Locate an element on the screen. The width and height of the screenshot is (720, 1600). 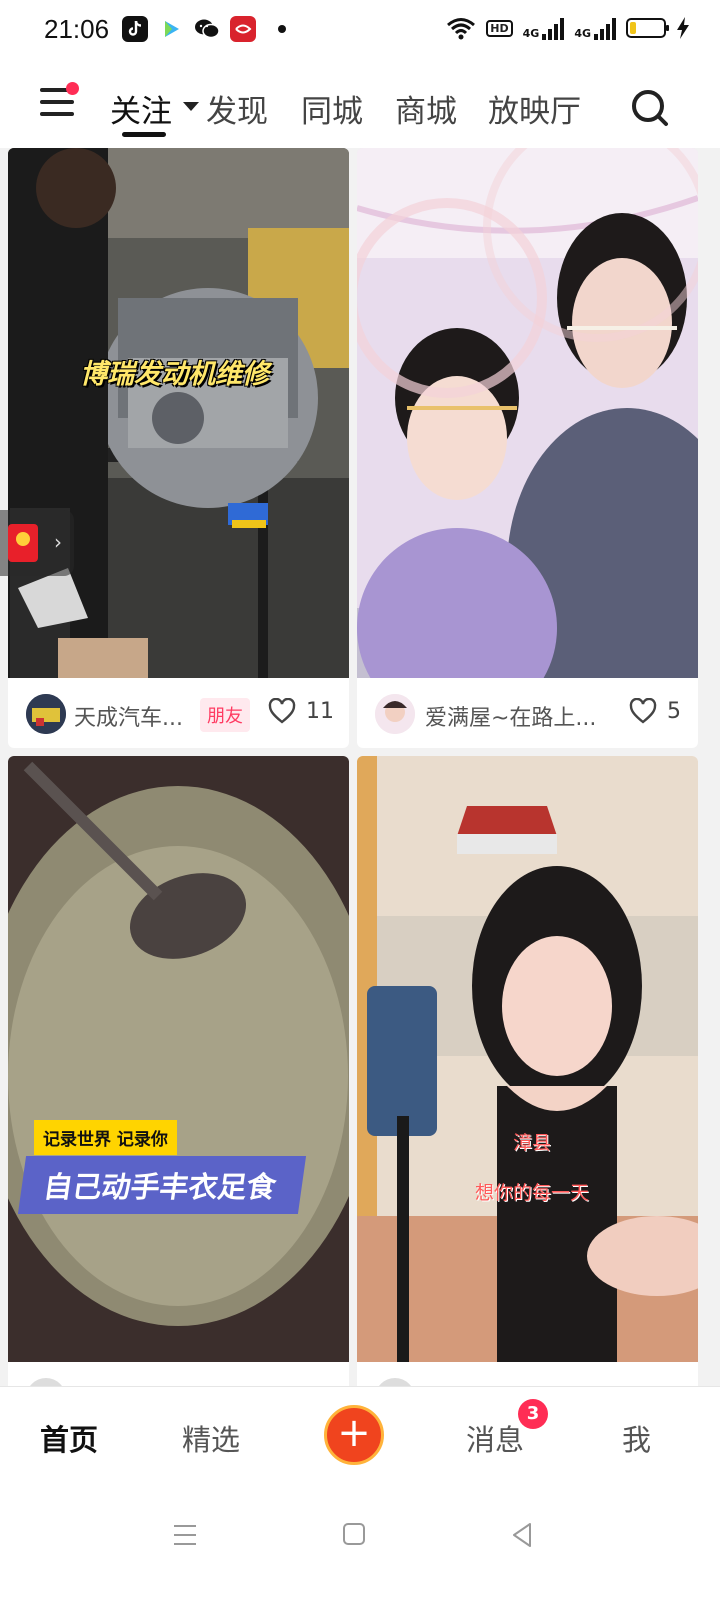
video-caption: 自己动手丰衣足食 is located at coordinates (162, 1185).